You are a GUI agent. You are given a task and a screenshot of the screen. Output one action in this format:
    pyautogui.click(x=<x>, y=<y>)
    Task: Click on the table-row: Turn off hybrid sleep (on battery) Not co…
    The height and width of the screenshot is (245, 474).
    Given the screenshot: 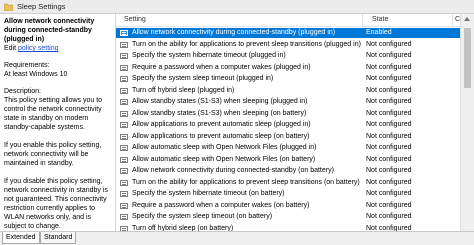 What is the action you would take?
    pyautogui.click(x=288, y=228)
    